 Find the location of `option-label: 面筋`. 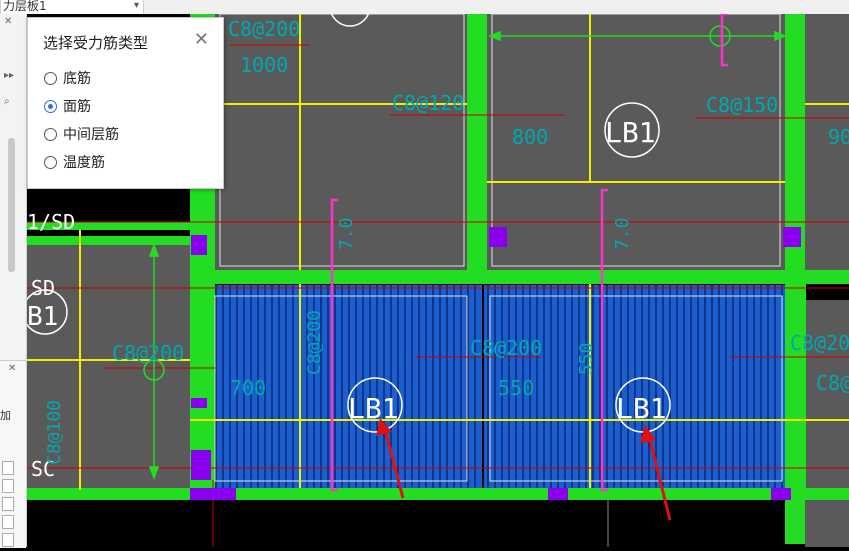

option-label: 面筋 is located at coordinates (77, 107).